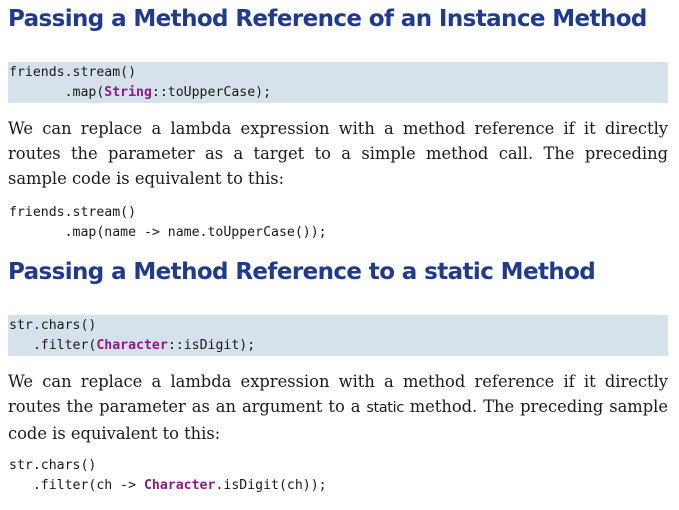  Describe the element at coordinates (76, 485) in the screenshot. I see `code-line-pre: .filter(ch ->` at that location.